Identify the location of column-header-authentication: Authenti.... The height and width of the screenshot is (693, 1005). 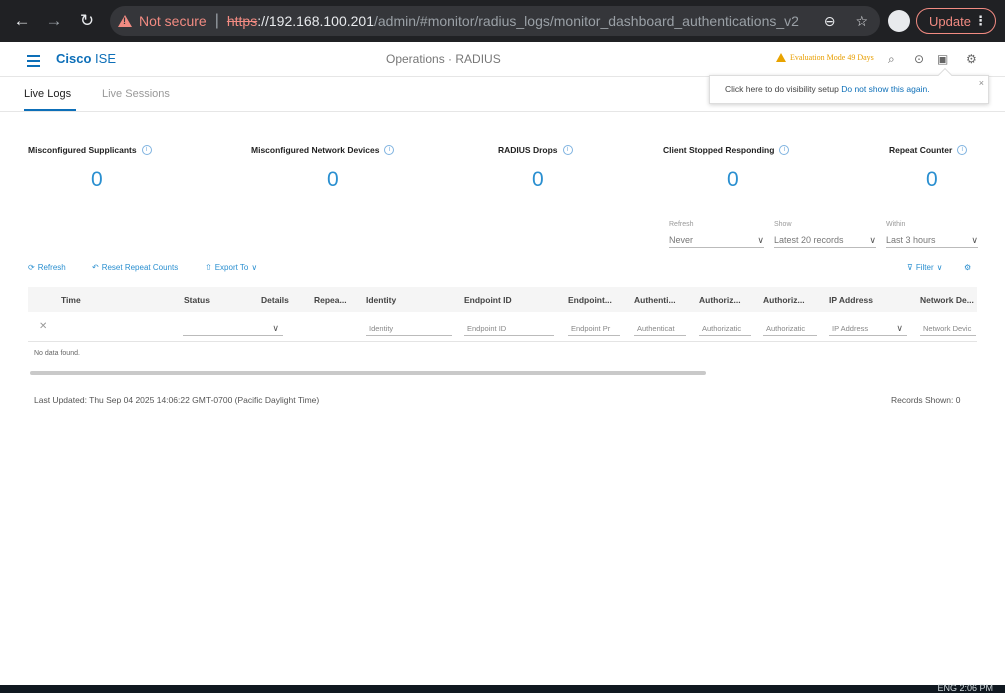
(655, 300).